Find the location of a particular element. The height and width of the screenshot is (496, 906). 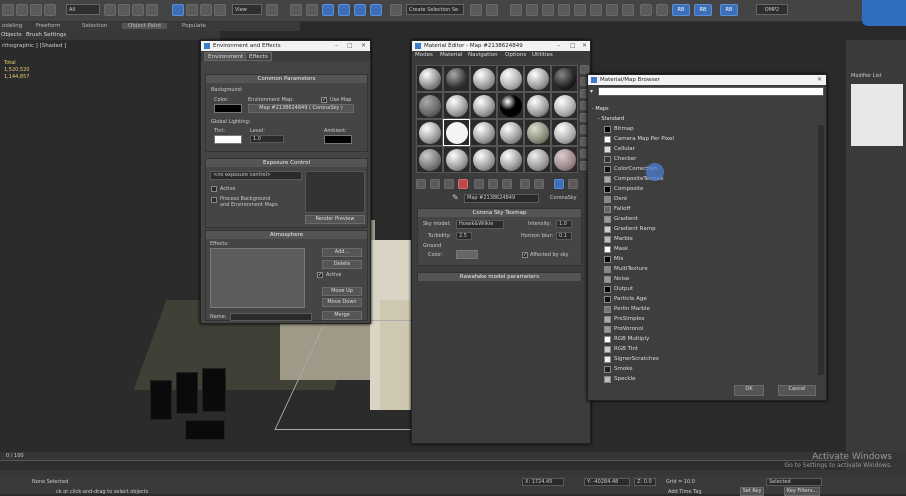

map-type-item: ColorCorrection is located at coordinates (709, 169).